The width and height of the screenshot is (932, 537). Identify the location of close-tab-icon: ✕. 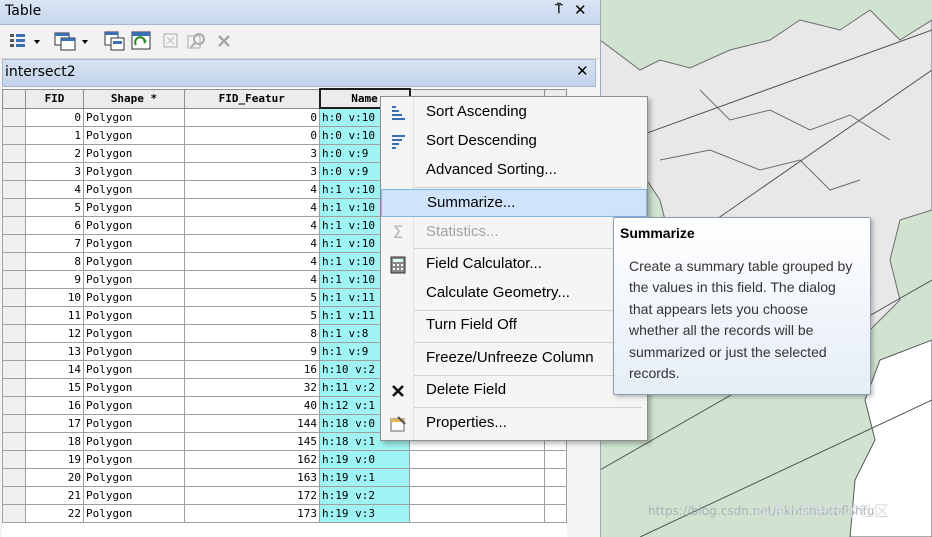
(582, 71).